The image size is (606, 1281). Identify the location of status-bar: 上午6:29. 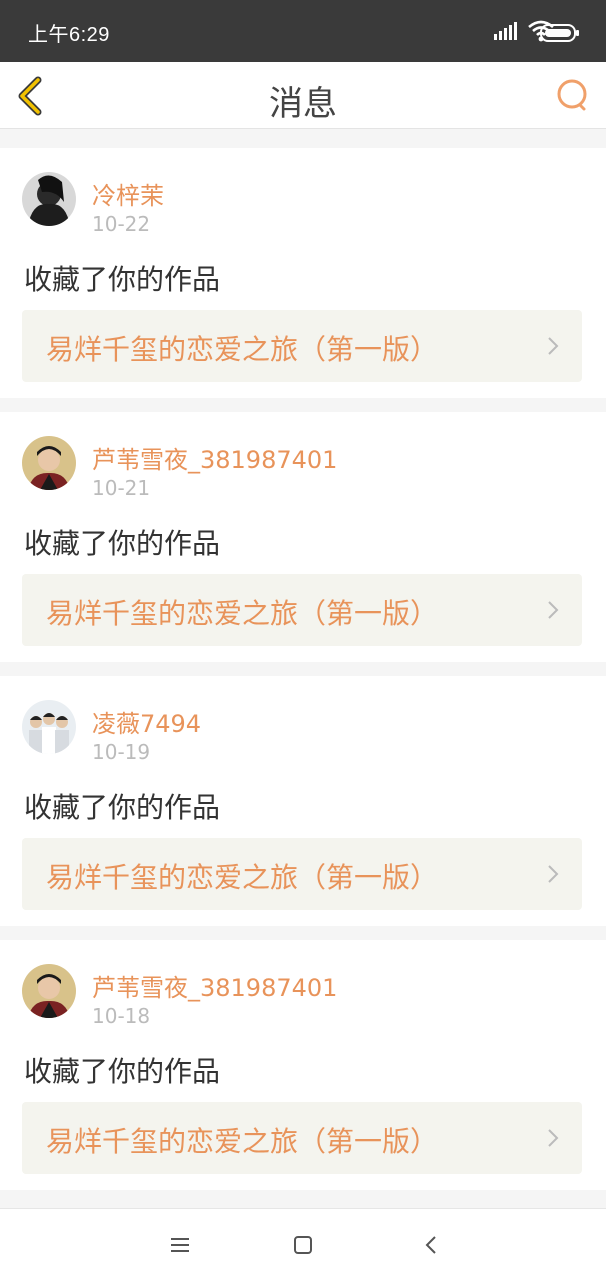
(303, 31).